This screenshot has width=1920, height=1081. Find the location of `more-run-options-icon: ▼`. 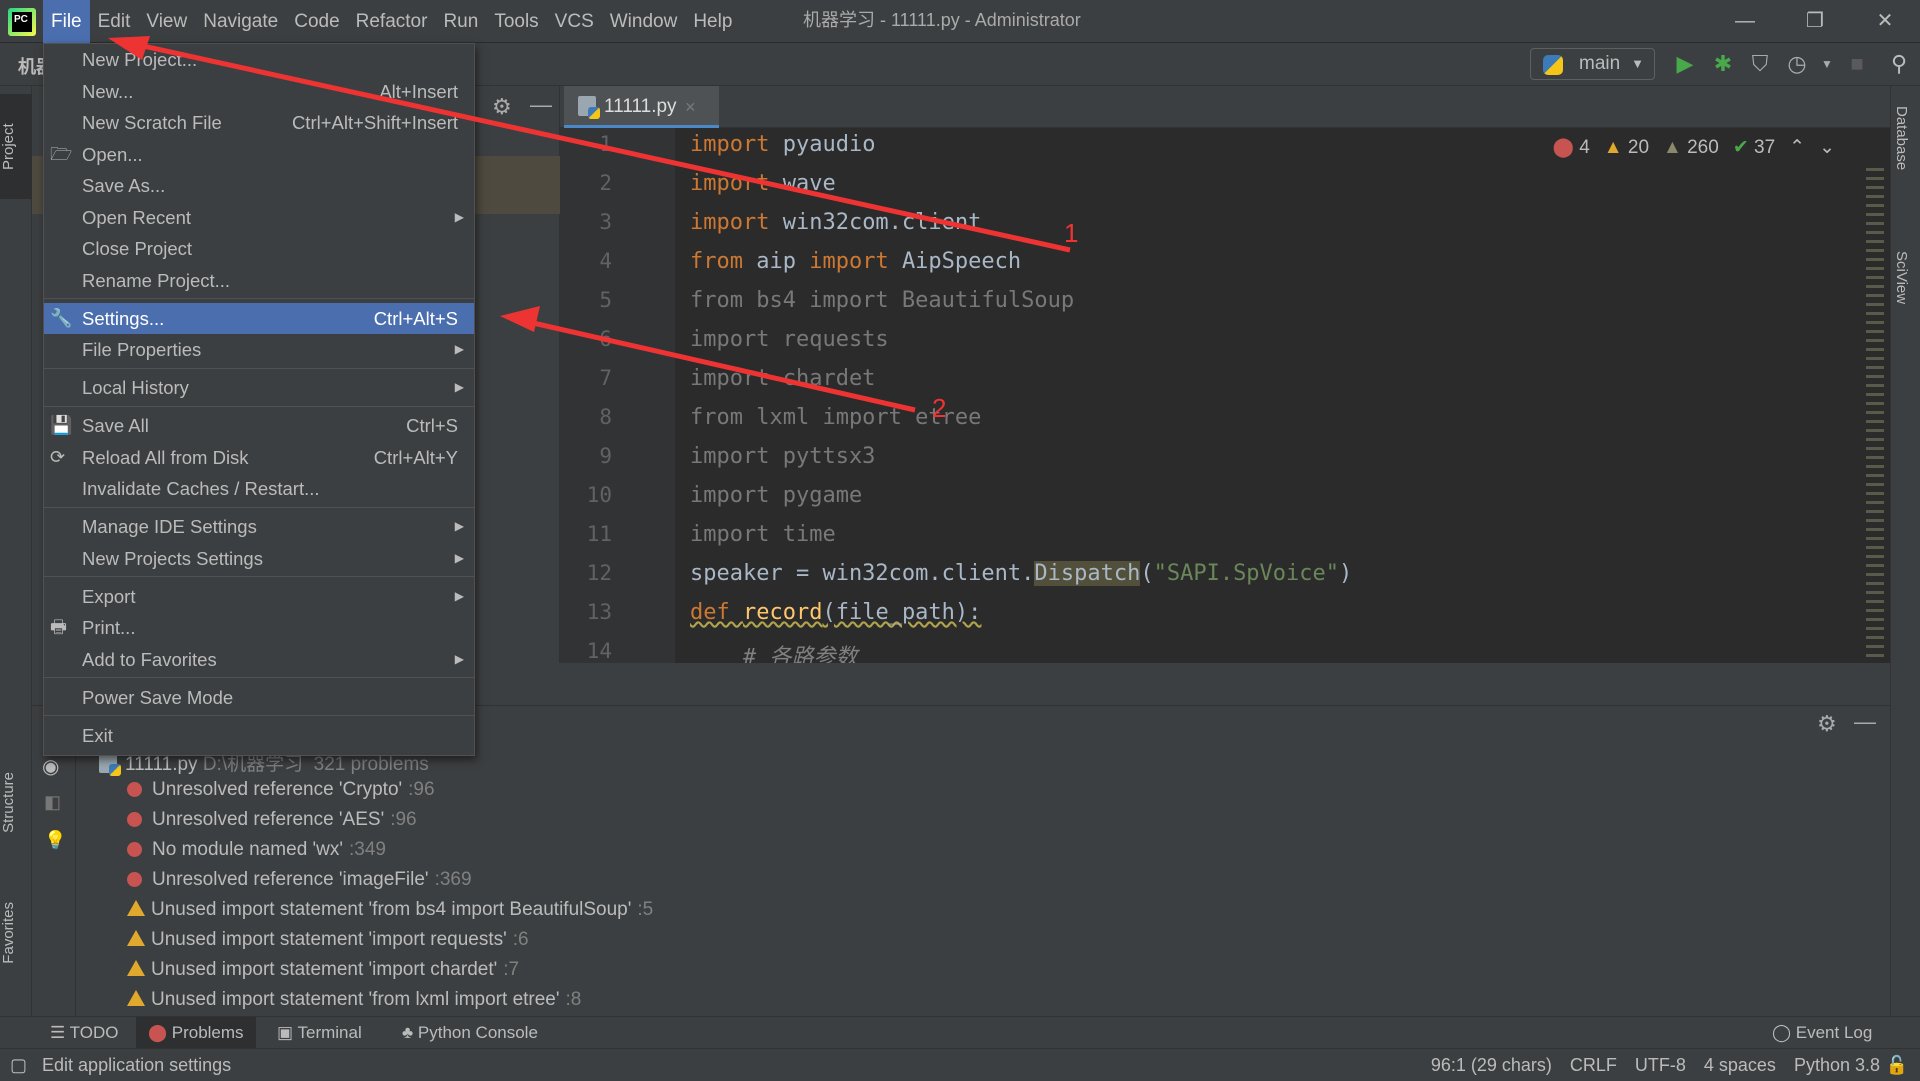

more-run-options-icon: ▼ is located at coordinates (1827, 64).